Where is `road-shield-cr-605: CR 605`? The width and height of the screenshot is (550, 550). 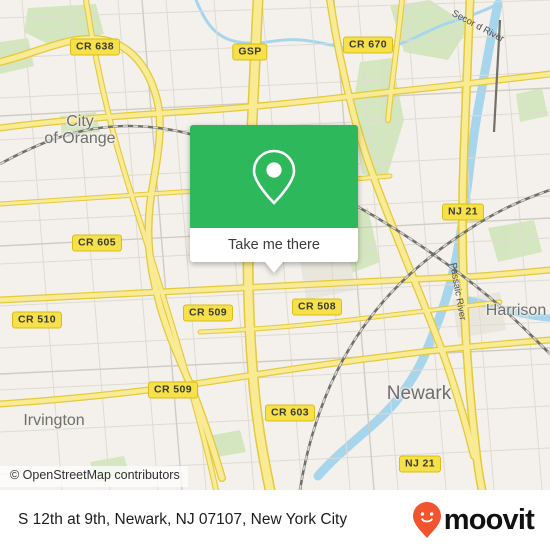
road-shield-cr-605: CR 605 is located at coordinates (97, 243).